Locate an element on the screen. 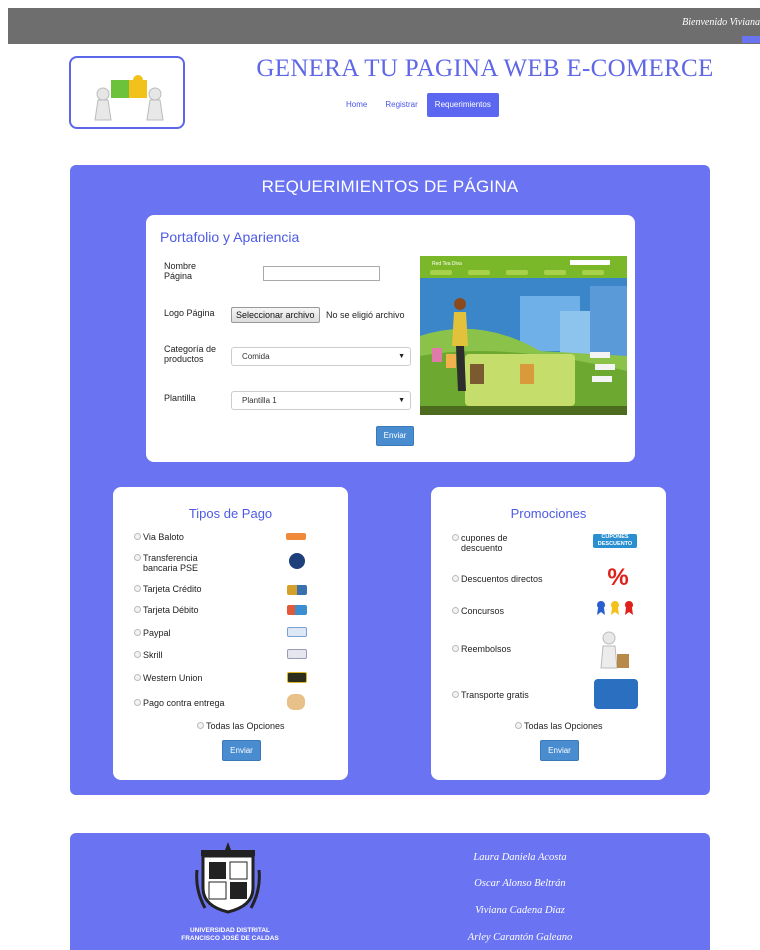 The width and height of the screenshot is (760, 950). skrill-logo-icon is located at coordinates (297, 654).